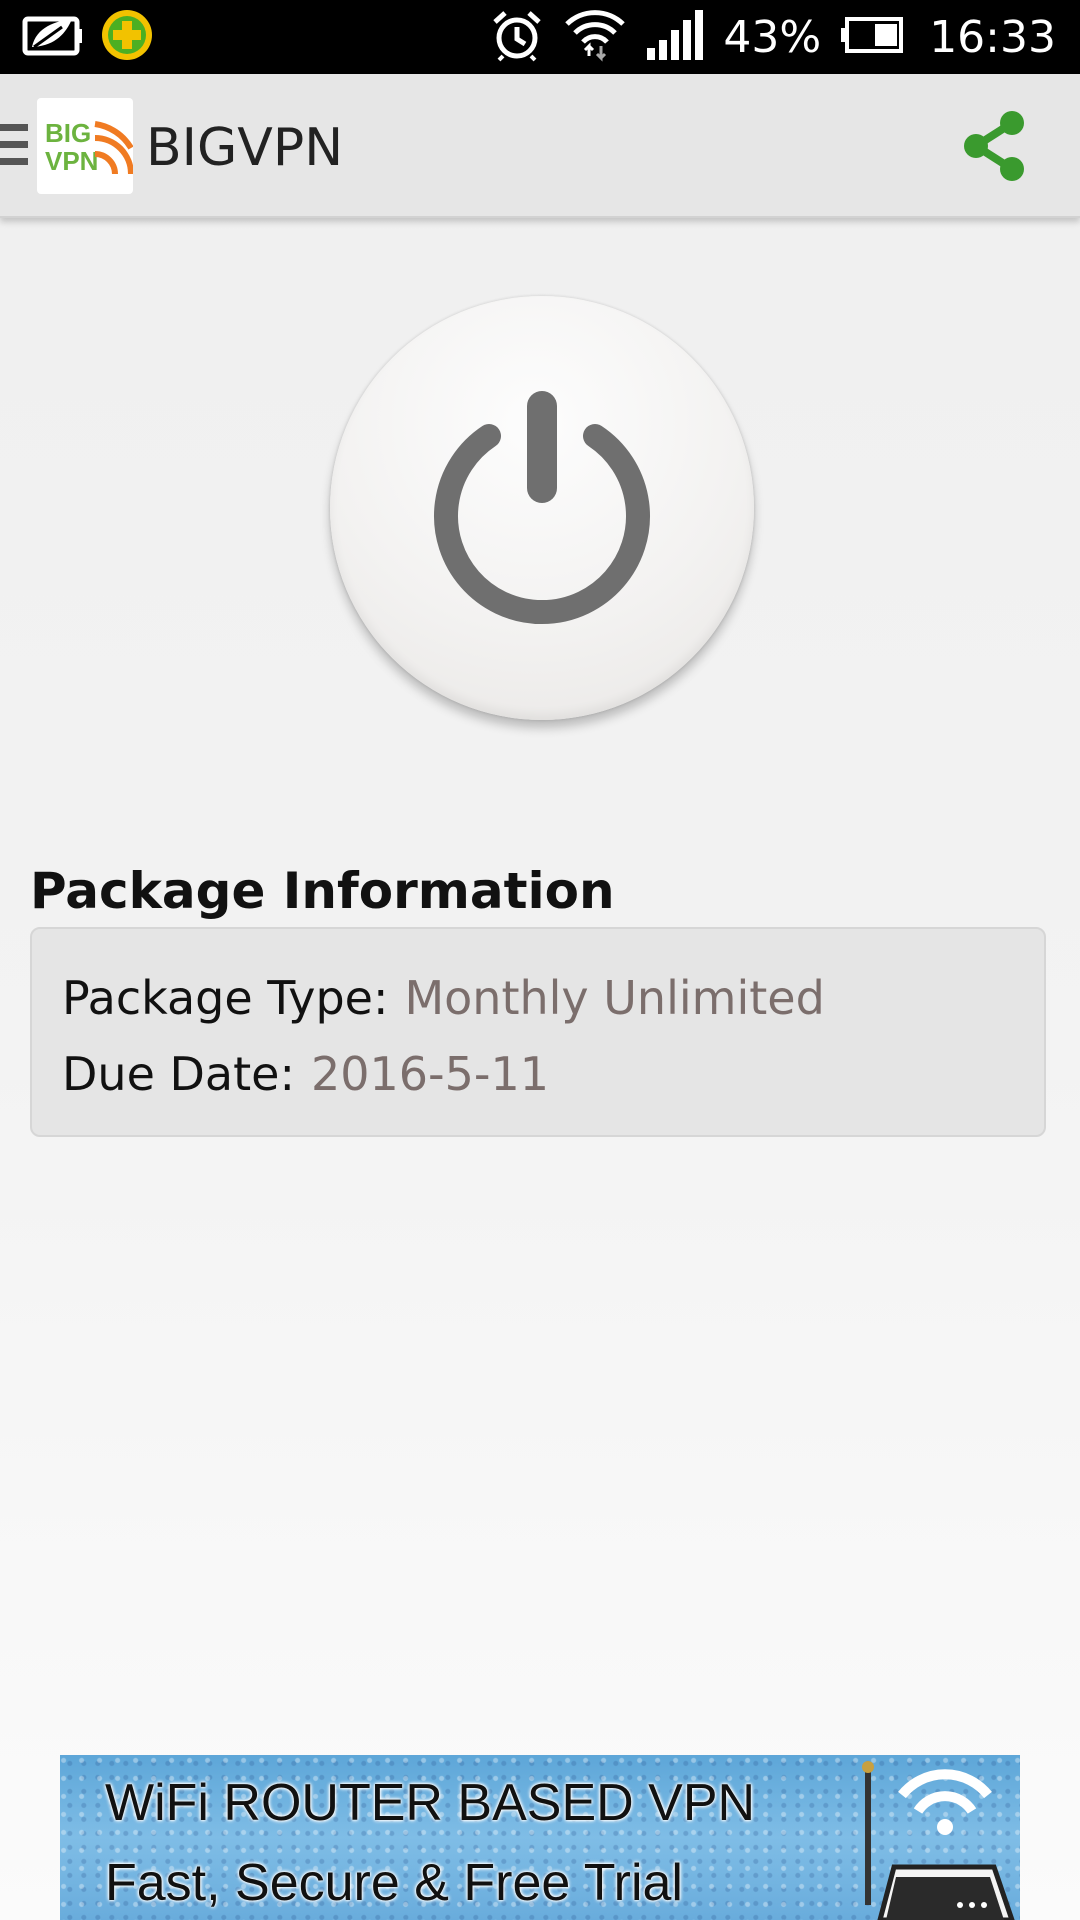  I want to click on wifi-icon, so click(595, 37).